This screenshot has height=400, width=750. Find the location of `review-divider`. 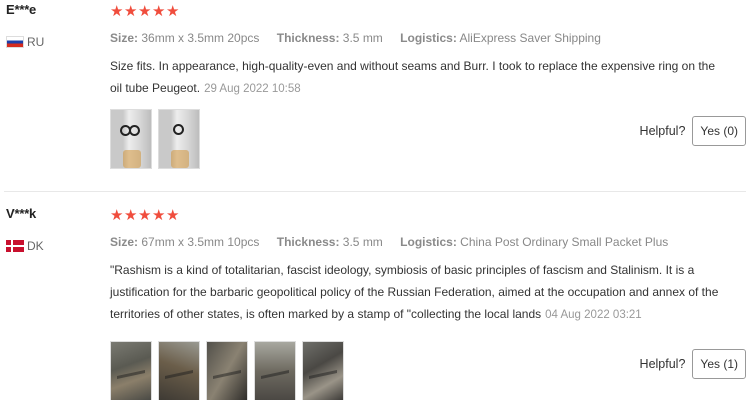

review-divider is located at coordinates (375, 191).